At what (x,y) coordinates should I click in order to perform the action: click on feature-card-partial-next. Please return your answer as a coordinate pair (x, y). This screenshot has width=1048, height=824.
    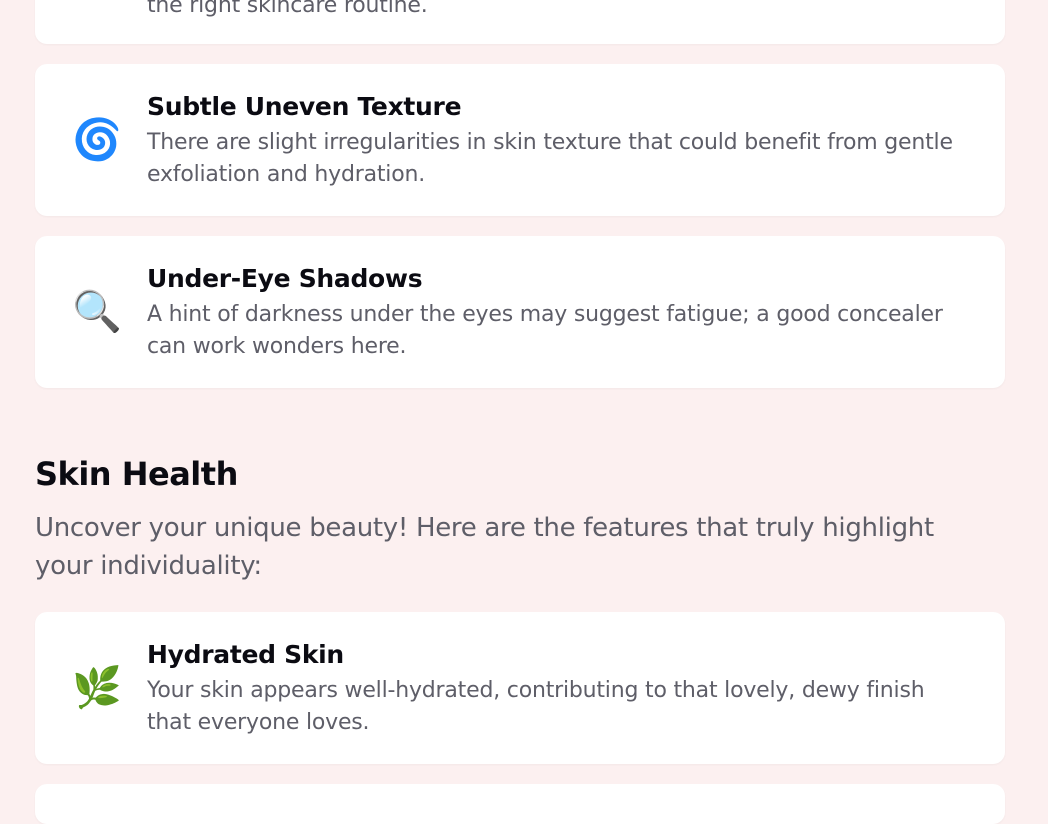
    Looking at the image, I should click on (520, 804).